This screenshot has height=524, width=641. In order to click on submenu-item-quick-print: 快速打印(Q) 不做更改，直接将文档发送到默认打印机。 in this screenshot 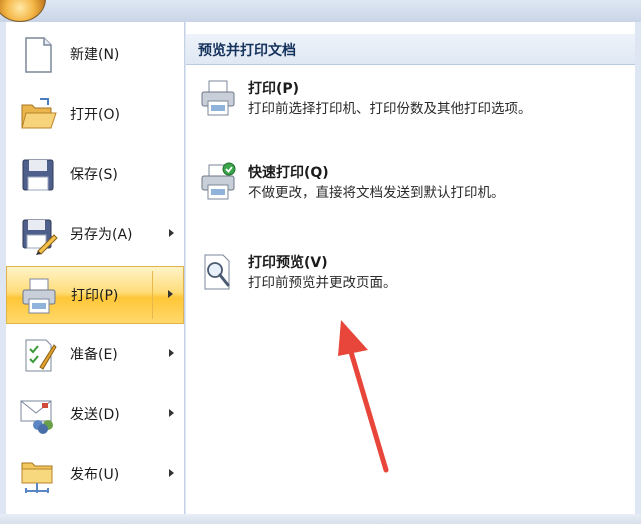, I will do `click(410, 190)`.